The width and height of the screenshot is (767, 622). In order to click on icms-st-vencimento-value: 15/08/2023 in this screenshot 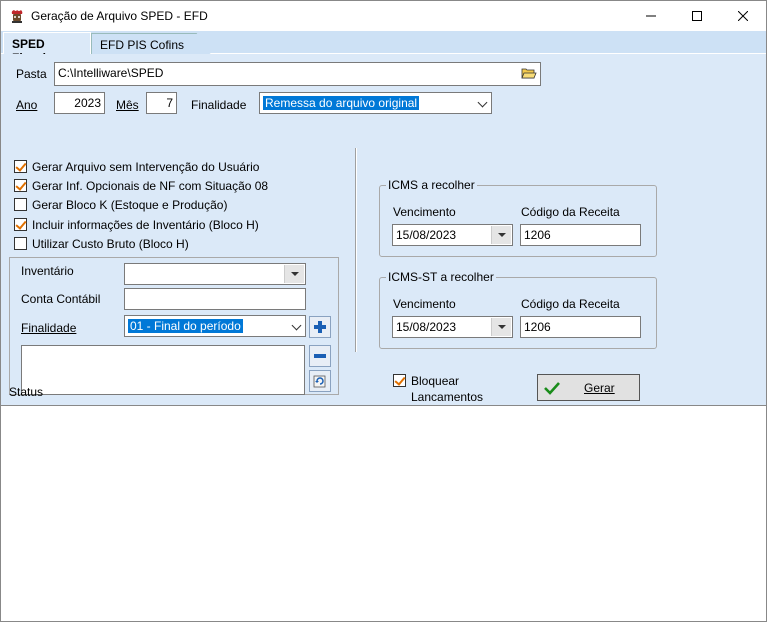, I will do `click(426, 327)`.